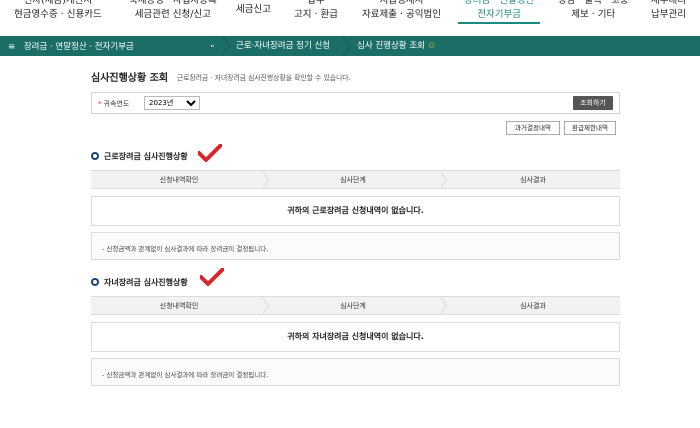  Describe the element at coordinates (316, 14) in the screenshot. I see `nav-item-line2: 고지 · 환급` at that location.